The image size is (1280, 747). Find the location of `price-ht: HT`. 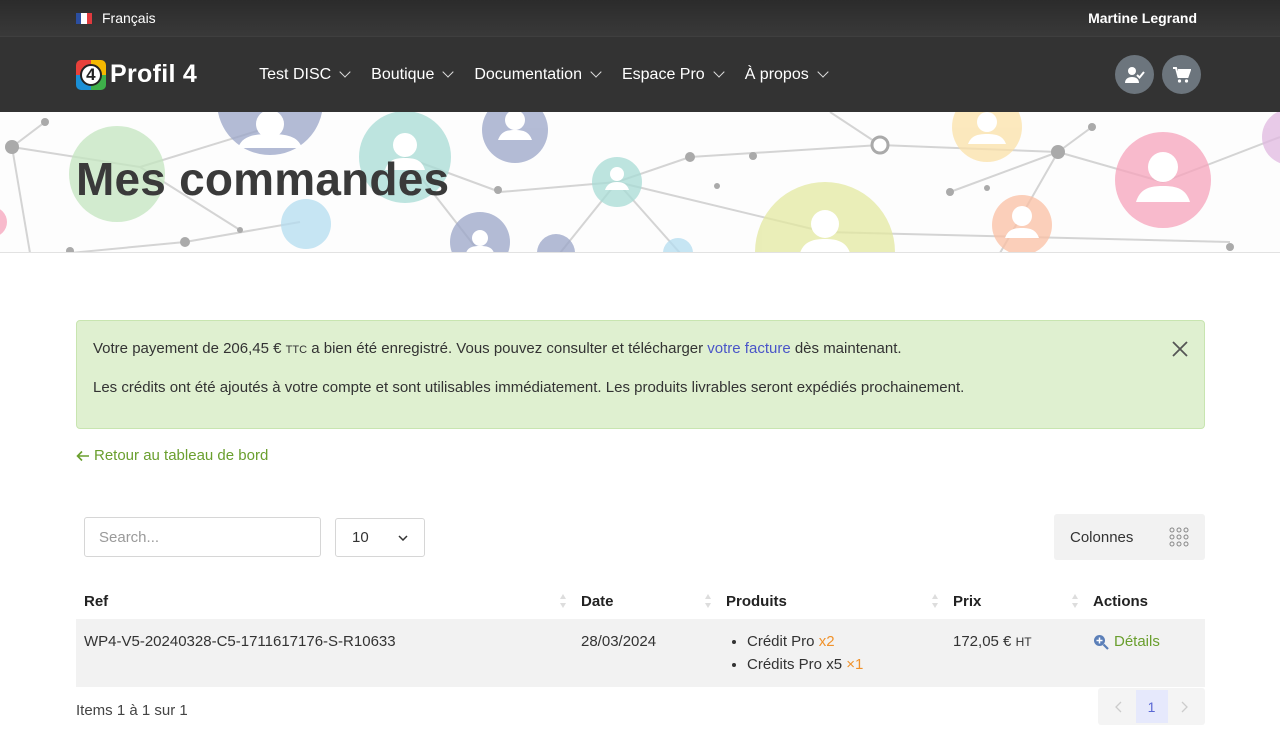

price-ht: HT is located at coordinates (1023, 642).